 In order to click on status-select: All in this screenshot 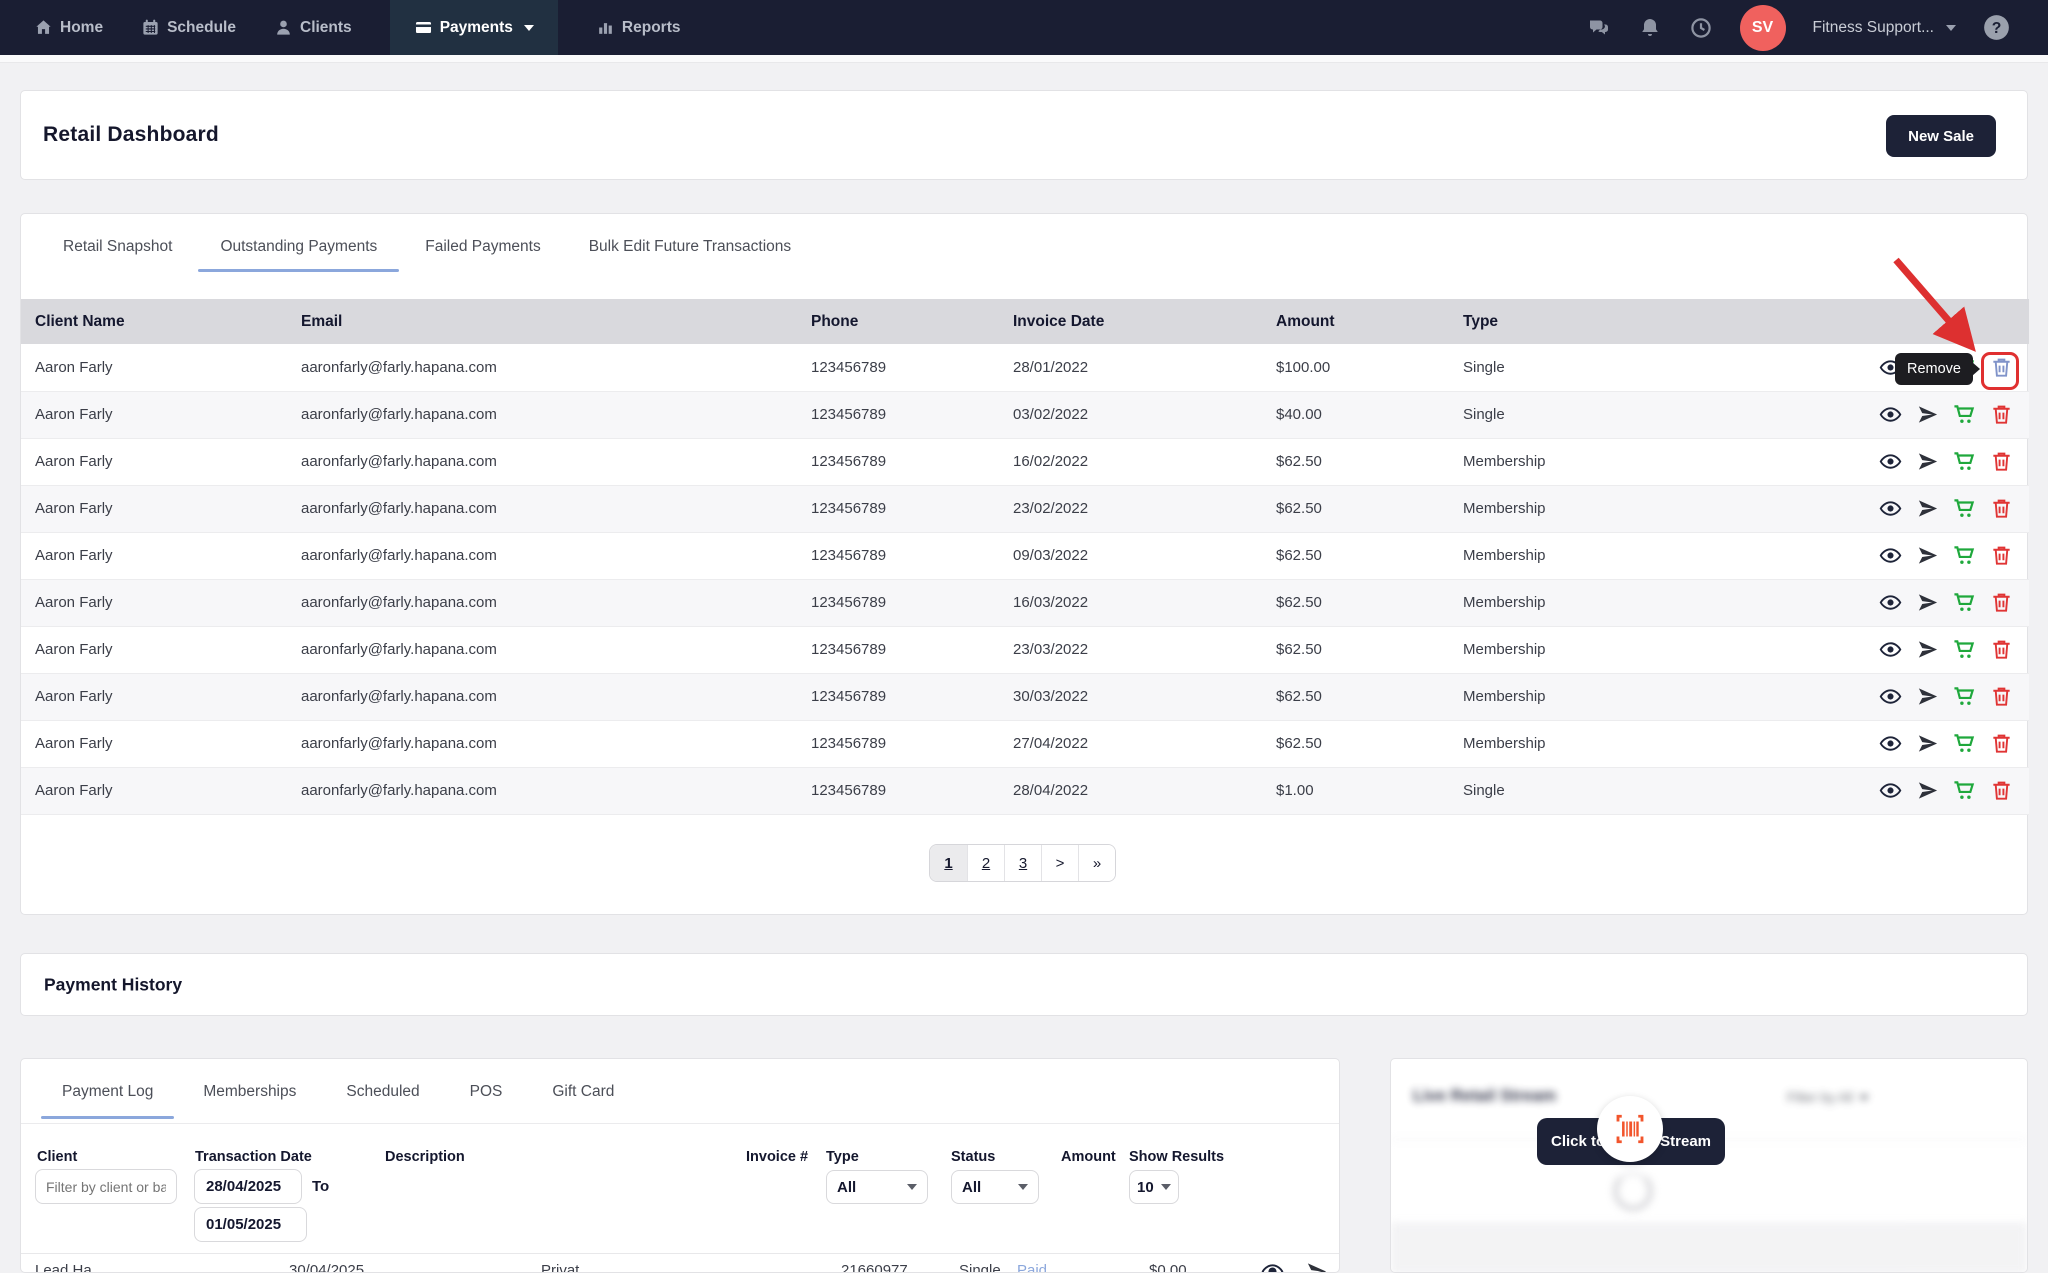, I will do `click(995, 1187)`.